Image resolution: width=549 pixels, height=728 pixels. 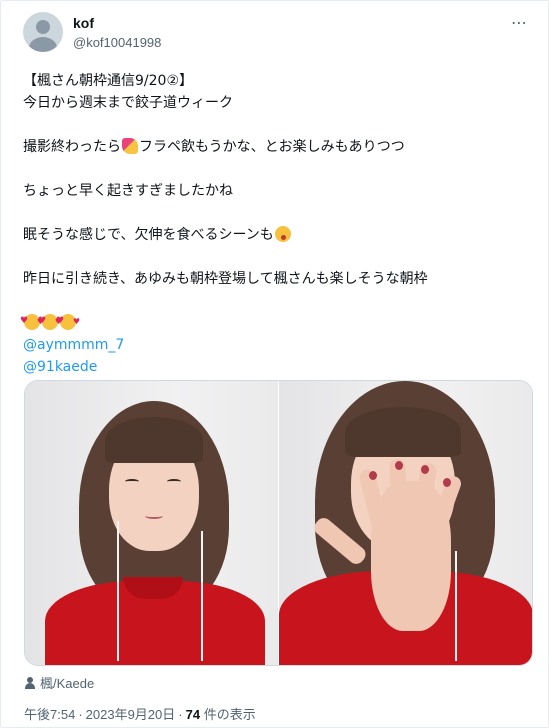 What do you see at coordinates (275, 345) in the screenshot?
I see `mention-link: @aymmmm_7` at bounding box center [275, 345].